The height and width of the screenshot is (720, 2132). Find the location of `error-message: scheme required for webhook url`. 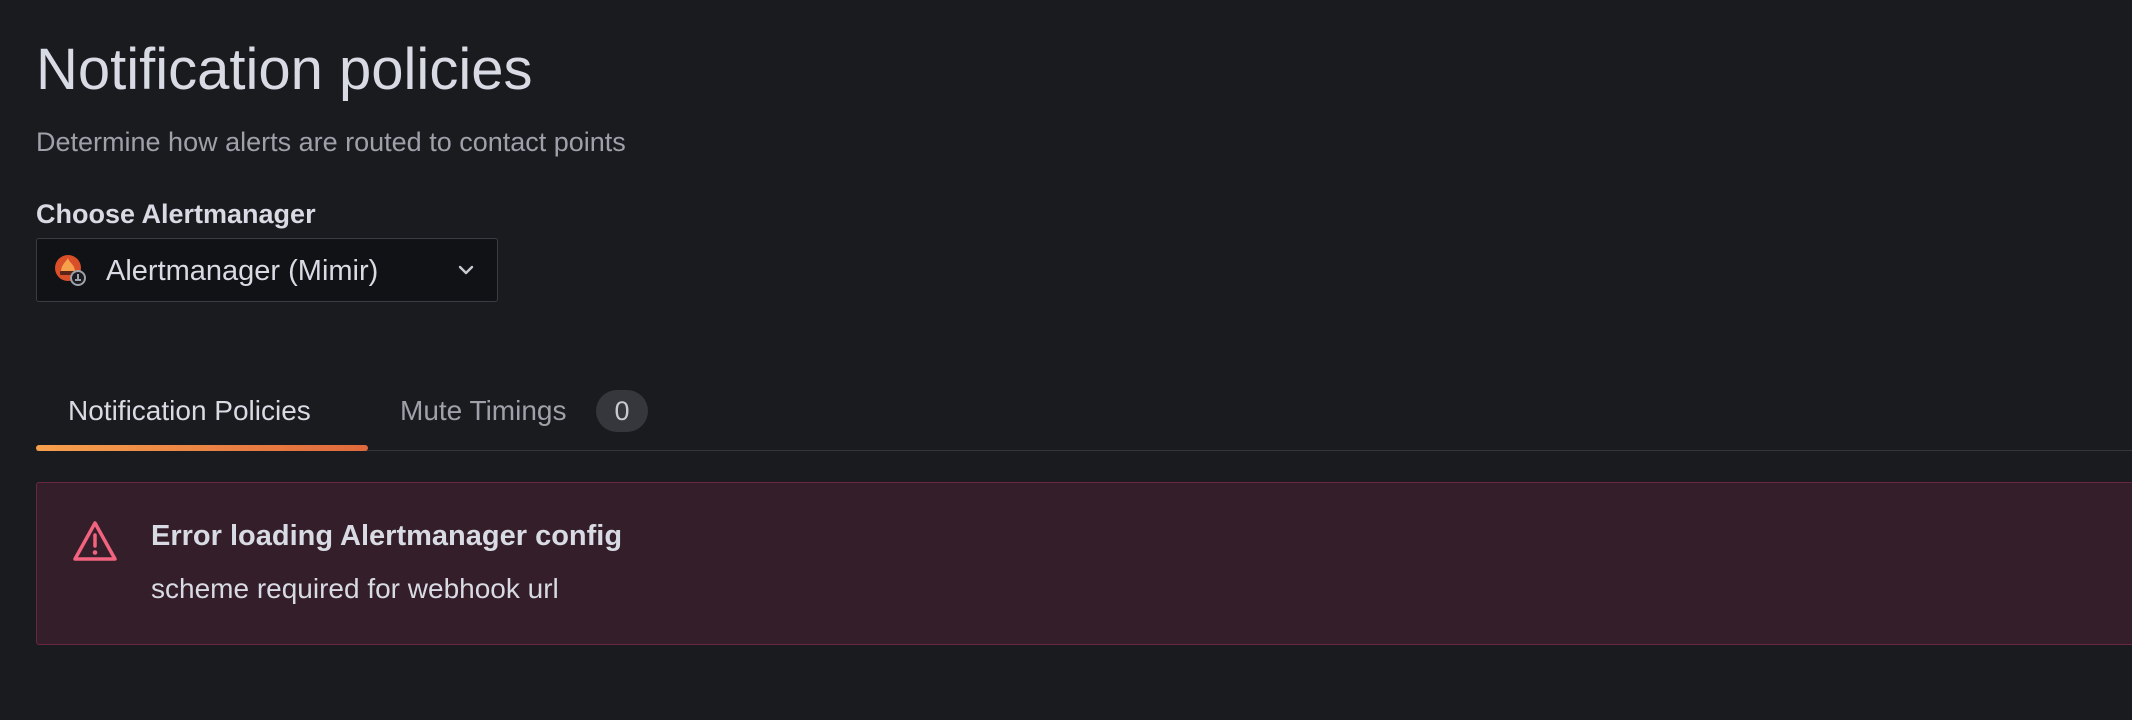

error-message: scheme required for webhook url is located at coordinates (355, 588).